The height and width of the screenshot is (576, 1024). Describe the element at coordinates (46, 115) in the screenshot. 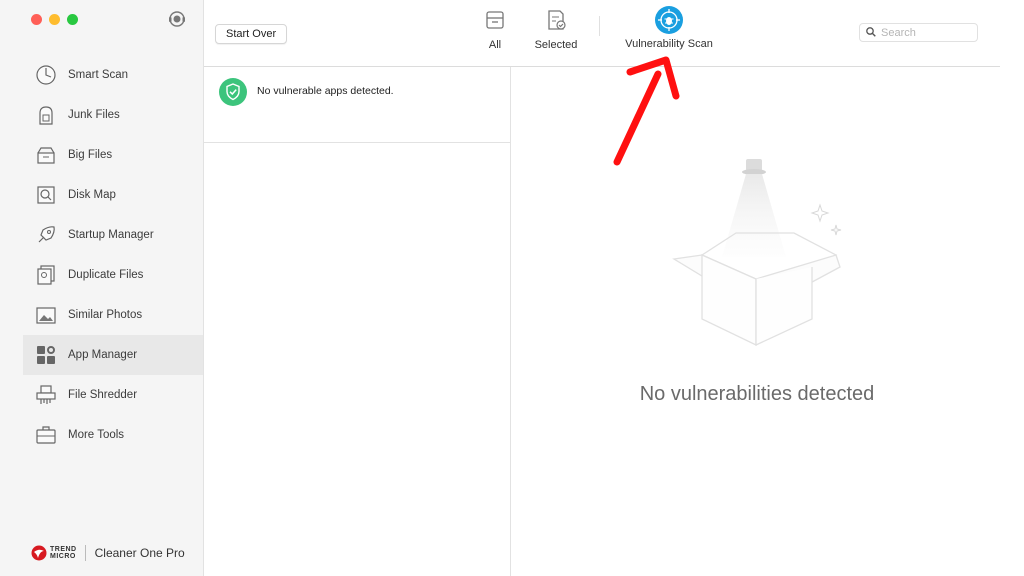

I see `junk-files-icon` at that location.